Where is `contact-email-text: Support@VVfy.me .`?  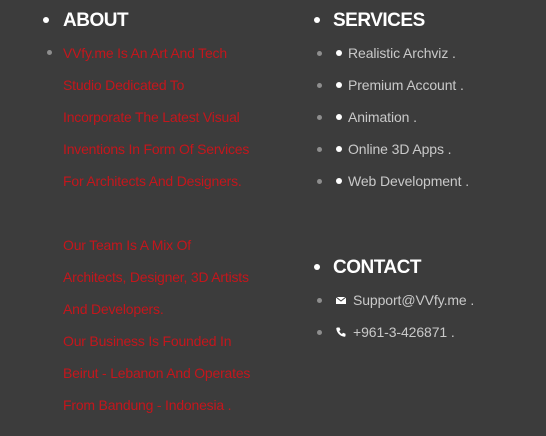
contact-email-text: Support@VVfy.me . is located at coordinates (414, 300).